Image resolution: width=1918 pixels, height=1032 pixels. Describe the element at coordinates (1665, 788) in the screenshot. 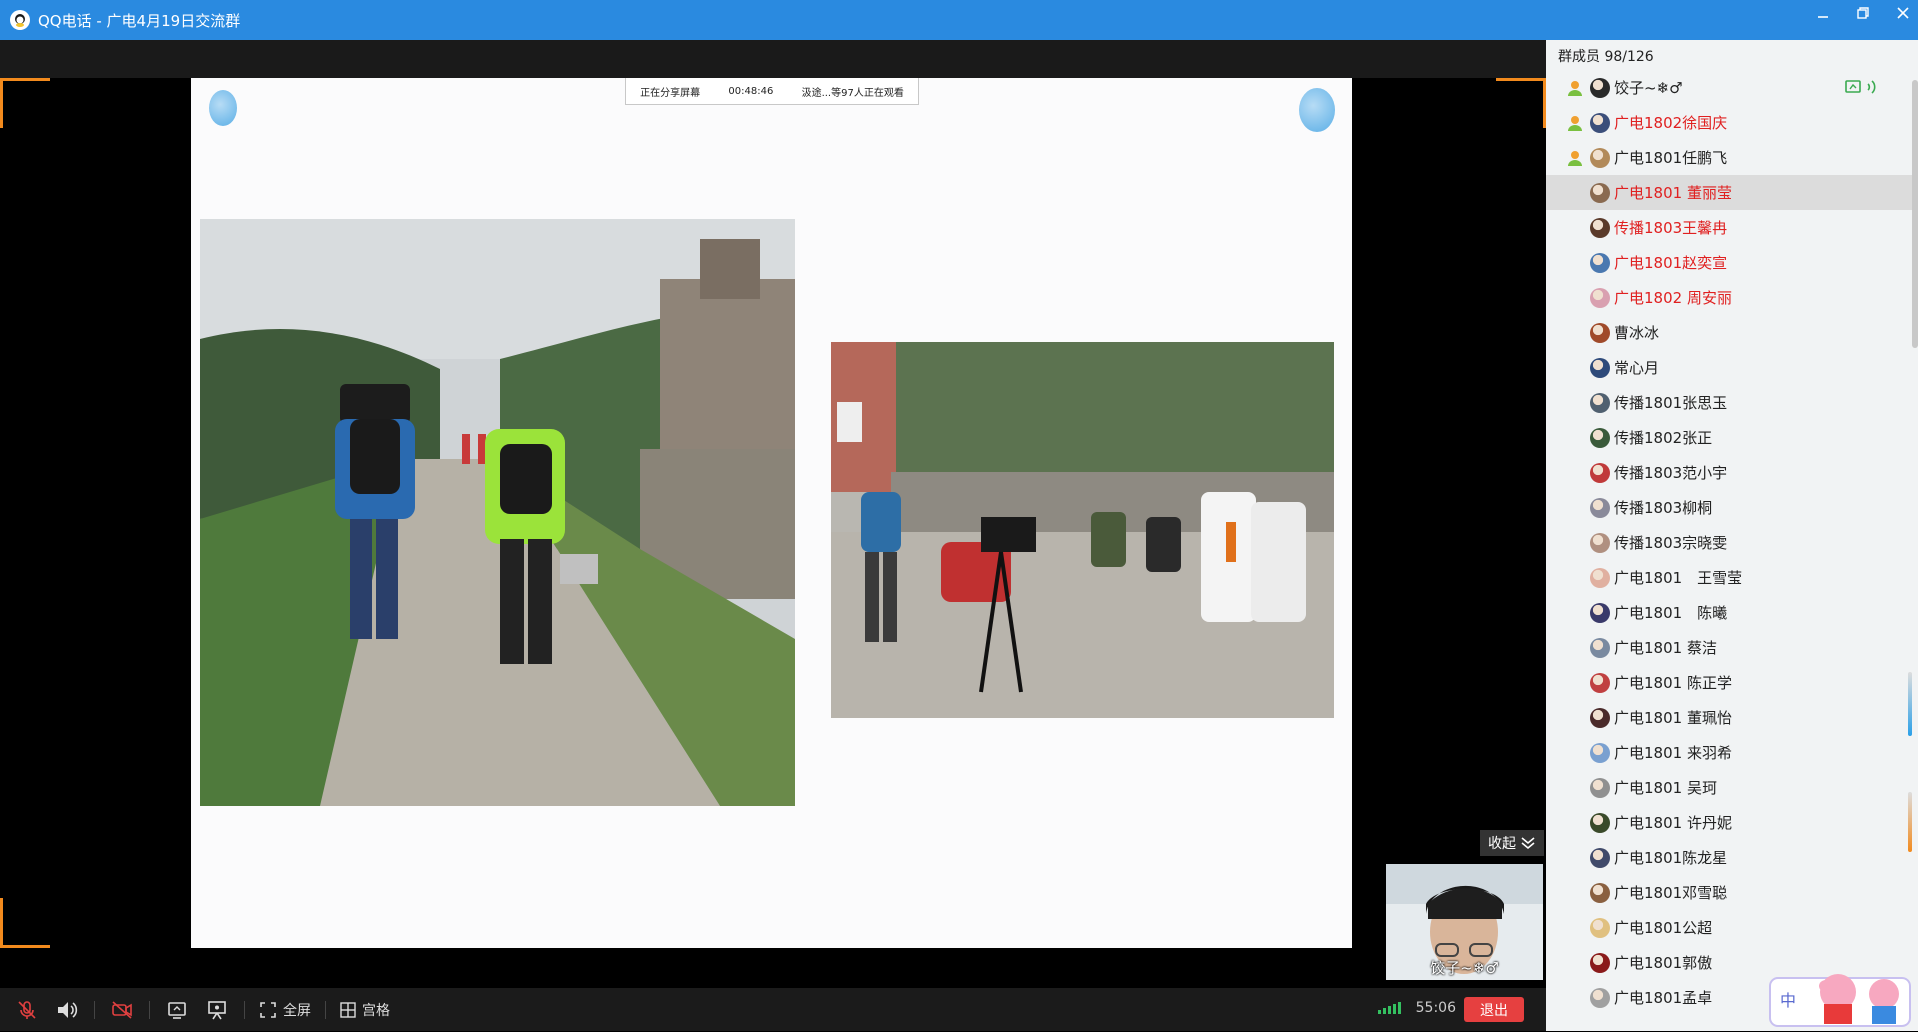

I see `member-name: 广电1801 吴珂` at that location.